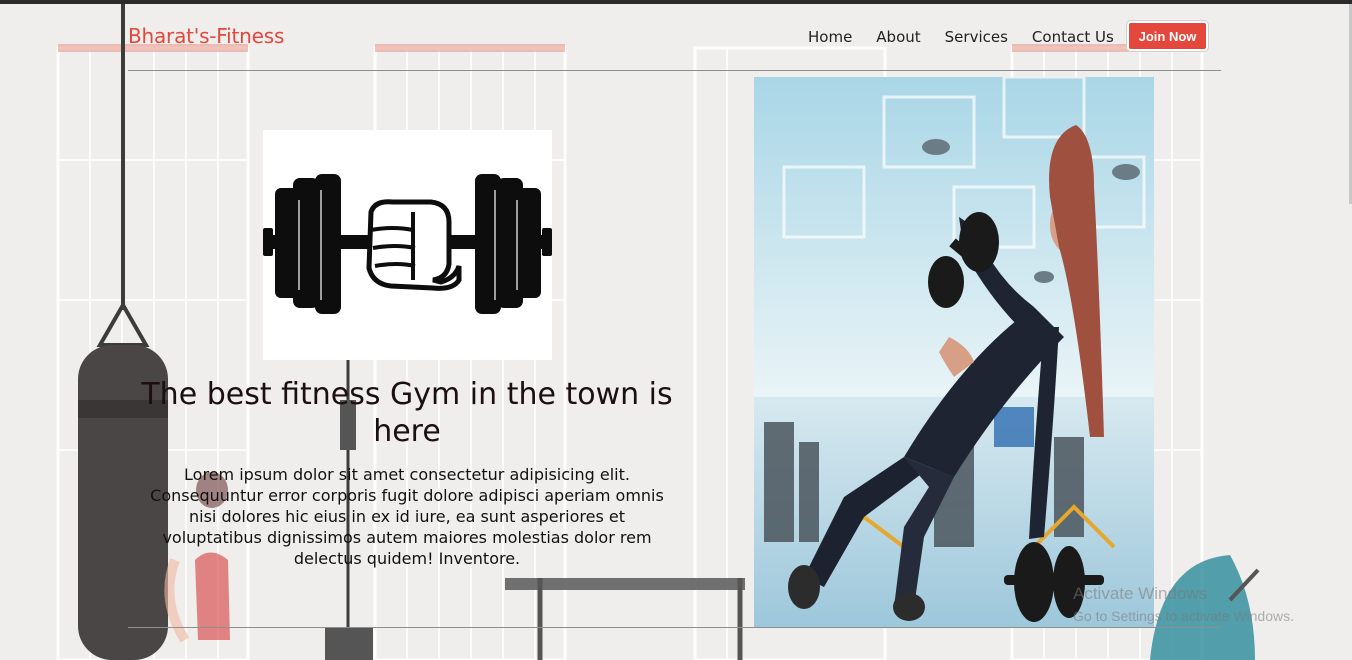  I want to click on nav-contact-link: Contact Us, so click(1073, 37).